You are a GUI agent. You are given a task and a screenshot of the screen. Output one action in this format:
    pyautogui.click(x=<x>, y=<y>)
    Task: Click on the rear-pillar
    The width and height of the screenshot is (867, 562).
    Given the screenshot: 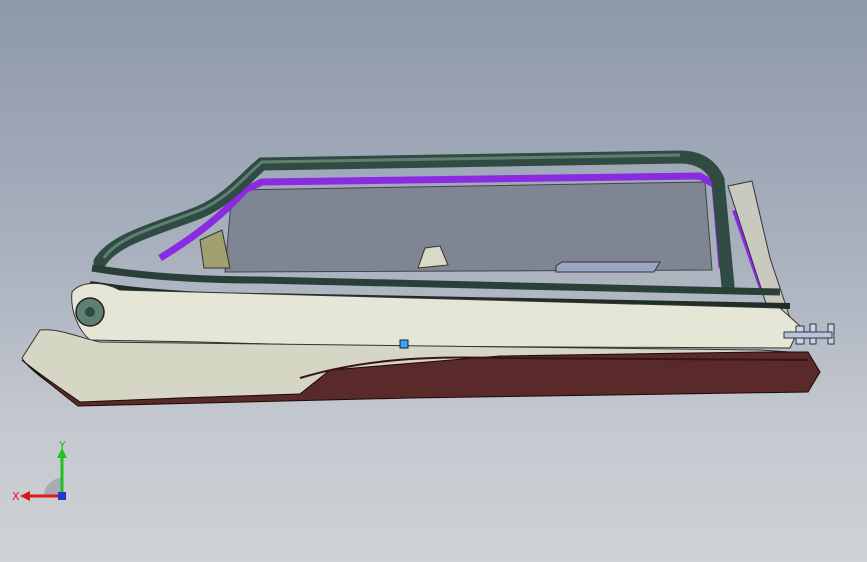 What is the action you would take?
    pyautogui.click(x=759, y=251)
    